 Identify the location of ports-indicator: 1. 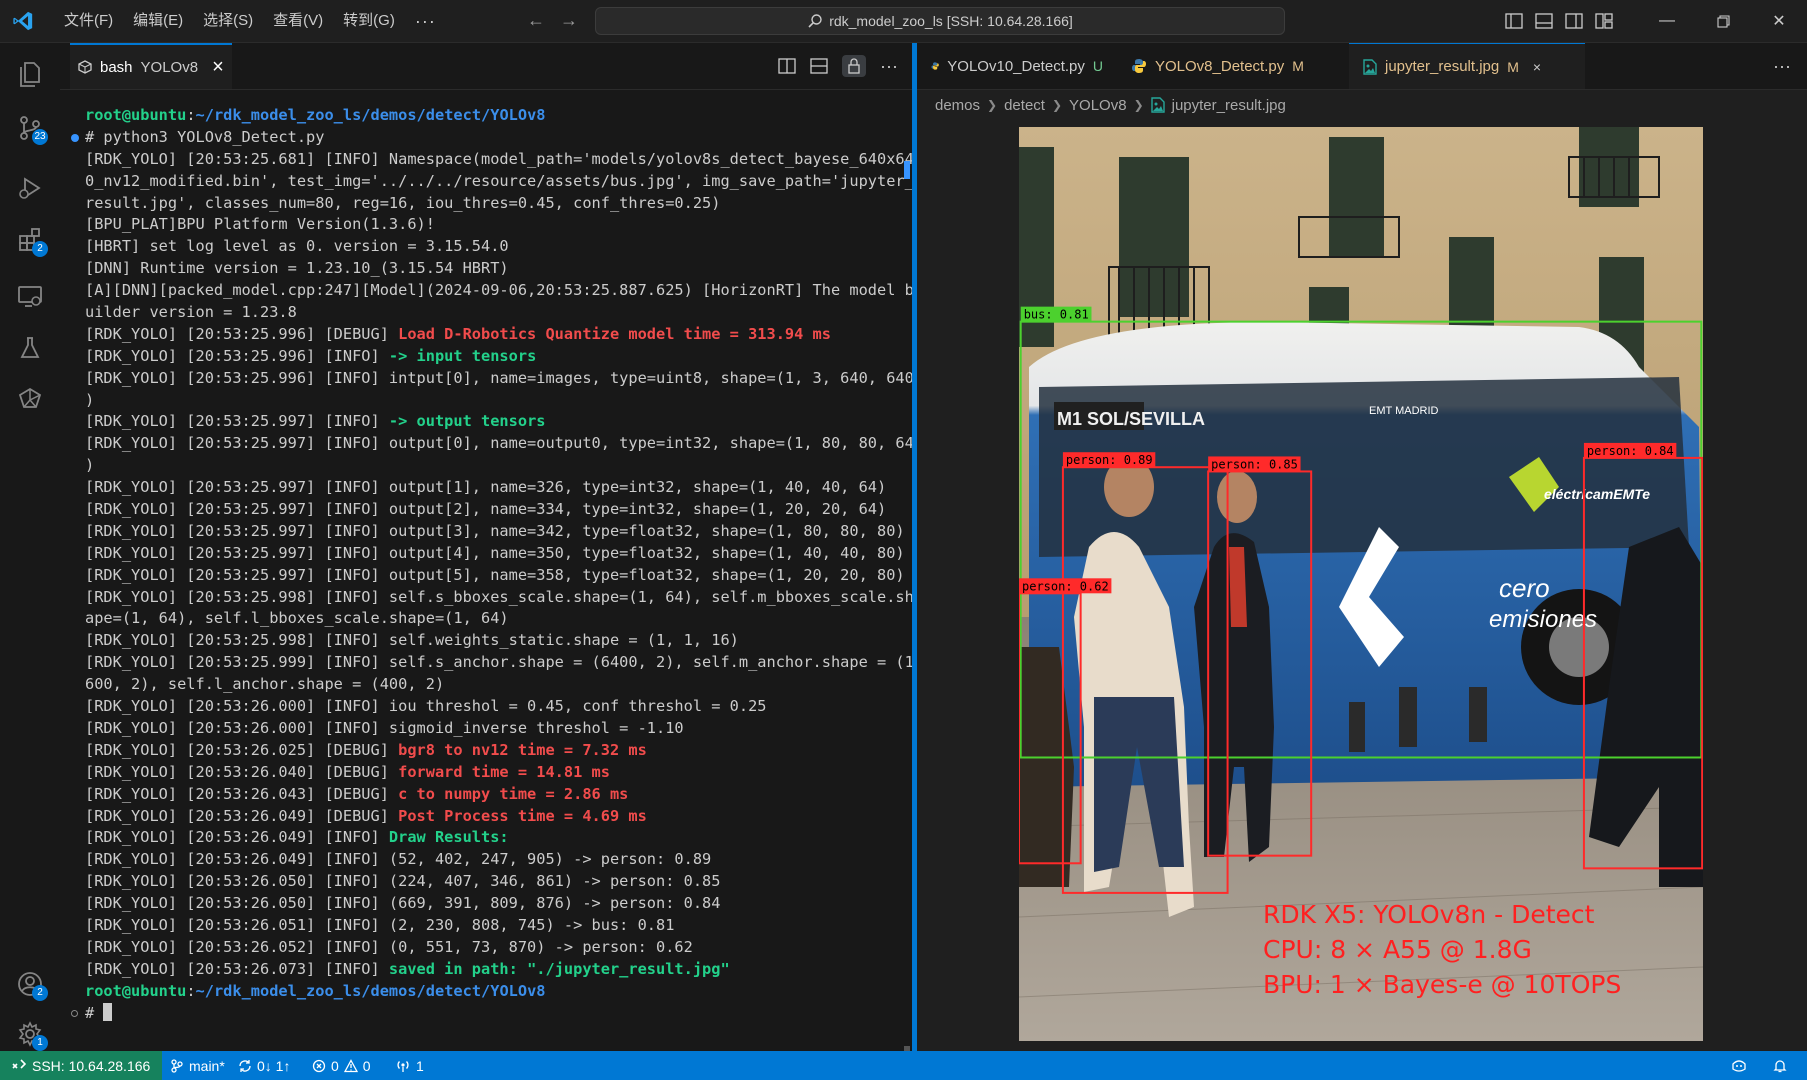
(409, 1065).